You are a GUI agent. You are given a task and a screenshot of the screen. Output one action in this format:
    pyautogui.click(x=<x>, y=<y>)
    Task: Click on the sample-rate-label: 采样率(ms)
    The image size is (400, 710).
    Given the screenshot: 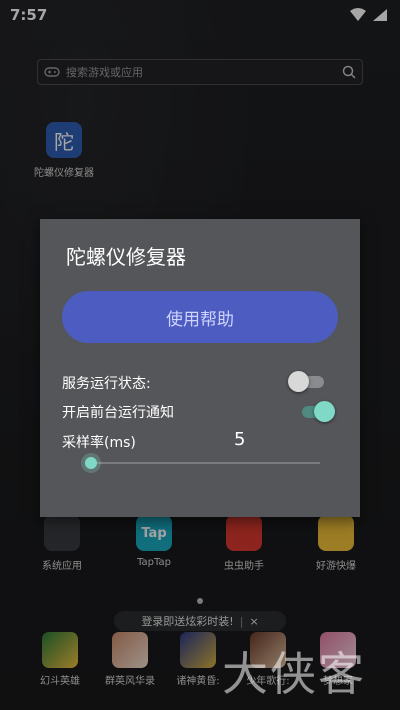 What is the action you would take?
    pyautogui.click(x=99, y=443)
    